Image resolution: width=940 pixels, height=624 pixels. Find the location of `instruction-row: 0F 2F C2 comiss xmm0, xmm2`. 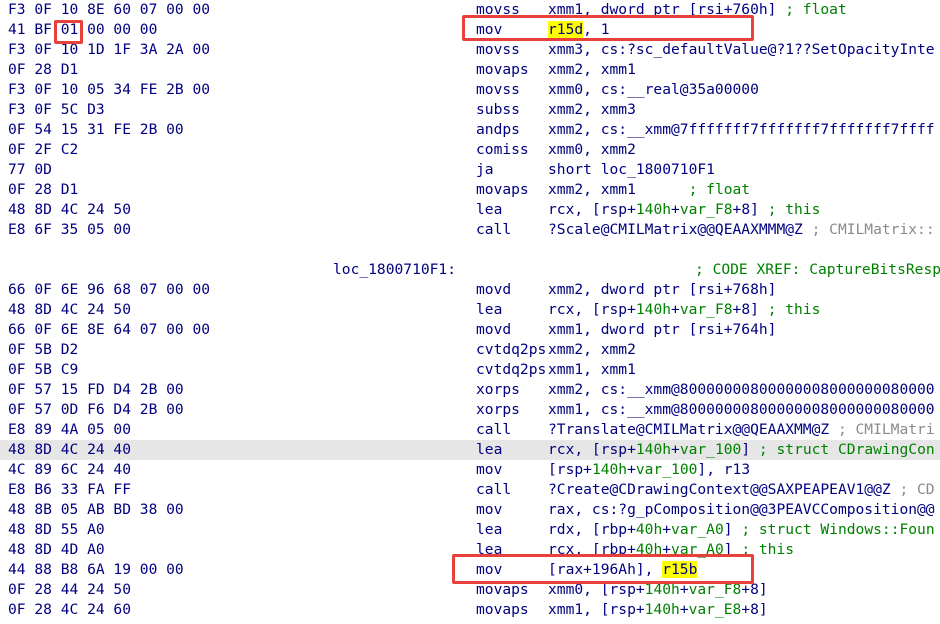

instruction-row: 0F 2F C2 comiss xmm0, xmm2 is located at coordinates (470, 150).